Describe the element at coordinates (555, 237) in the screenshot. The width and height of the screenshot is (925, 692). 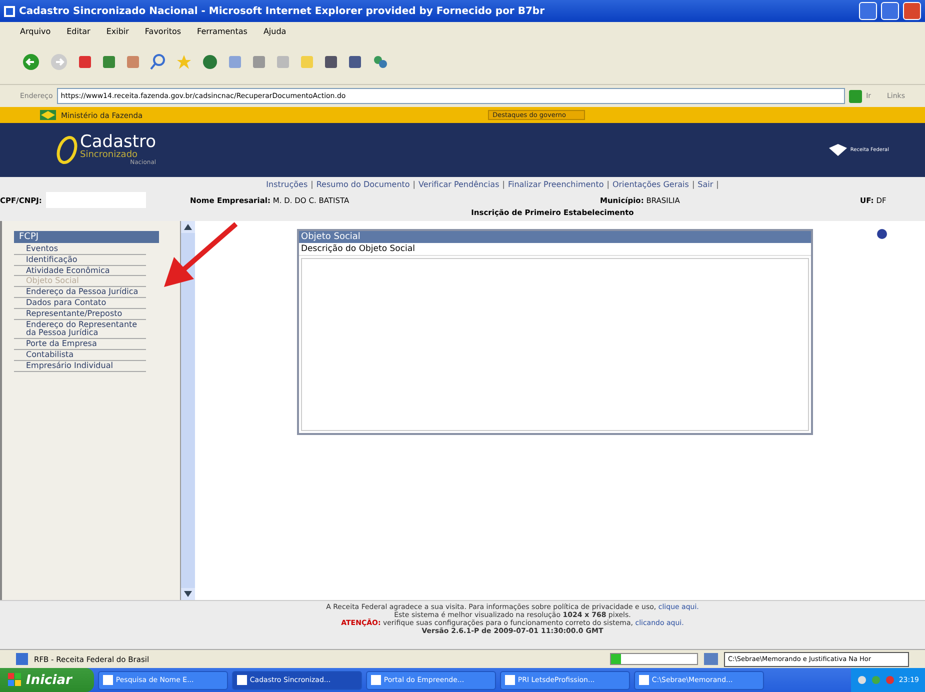
I see `panel-title: Objeto Social` at that location.